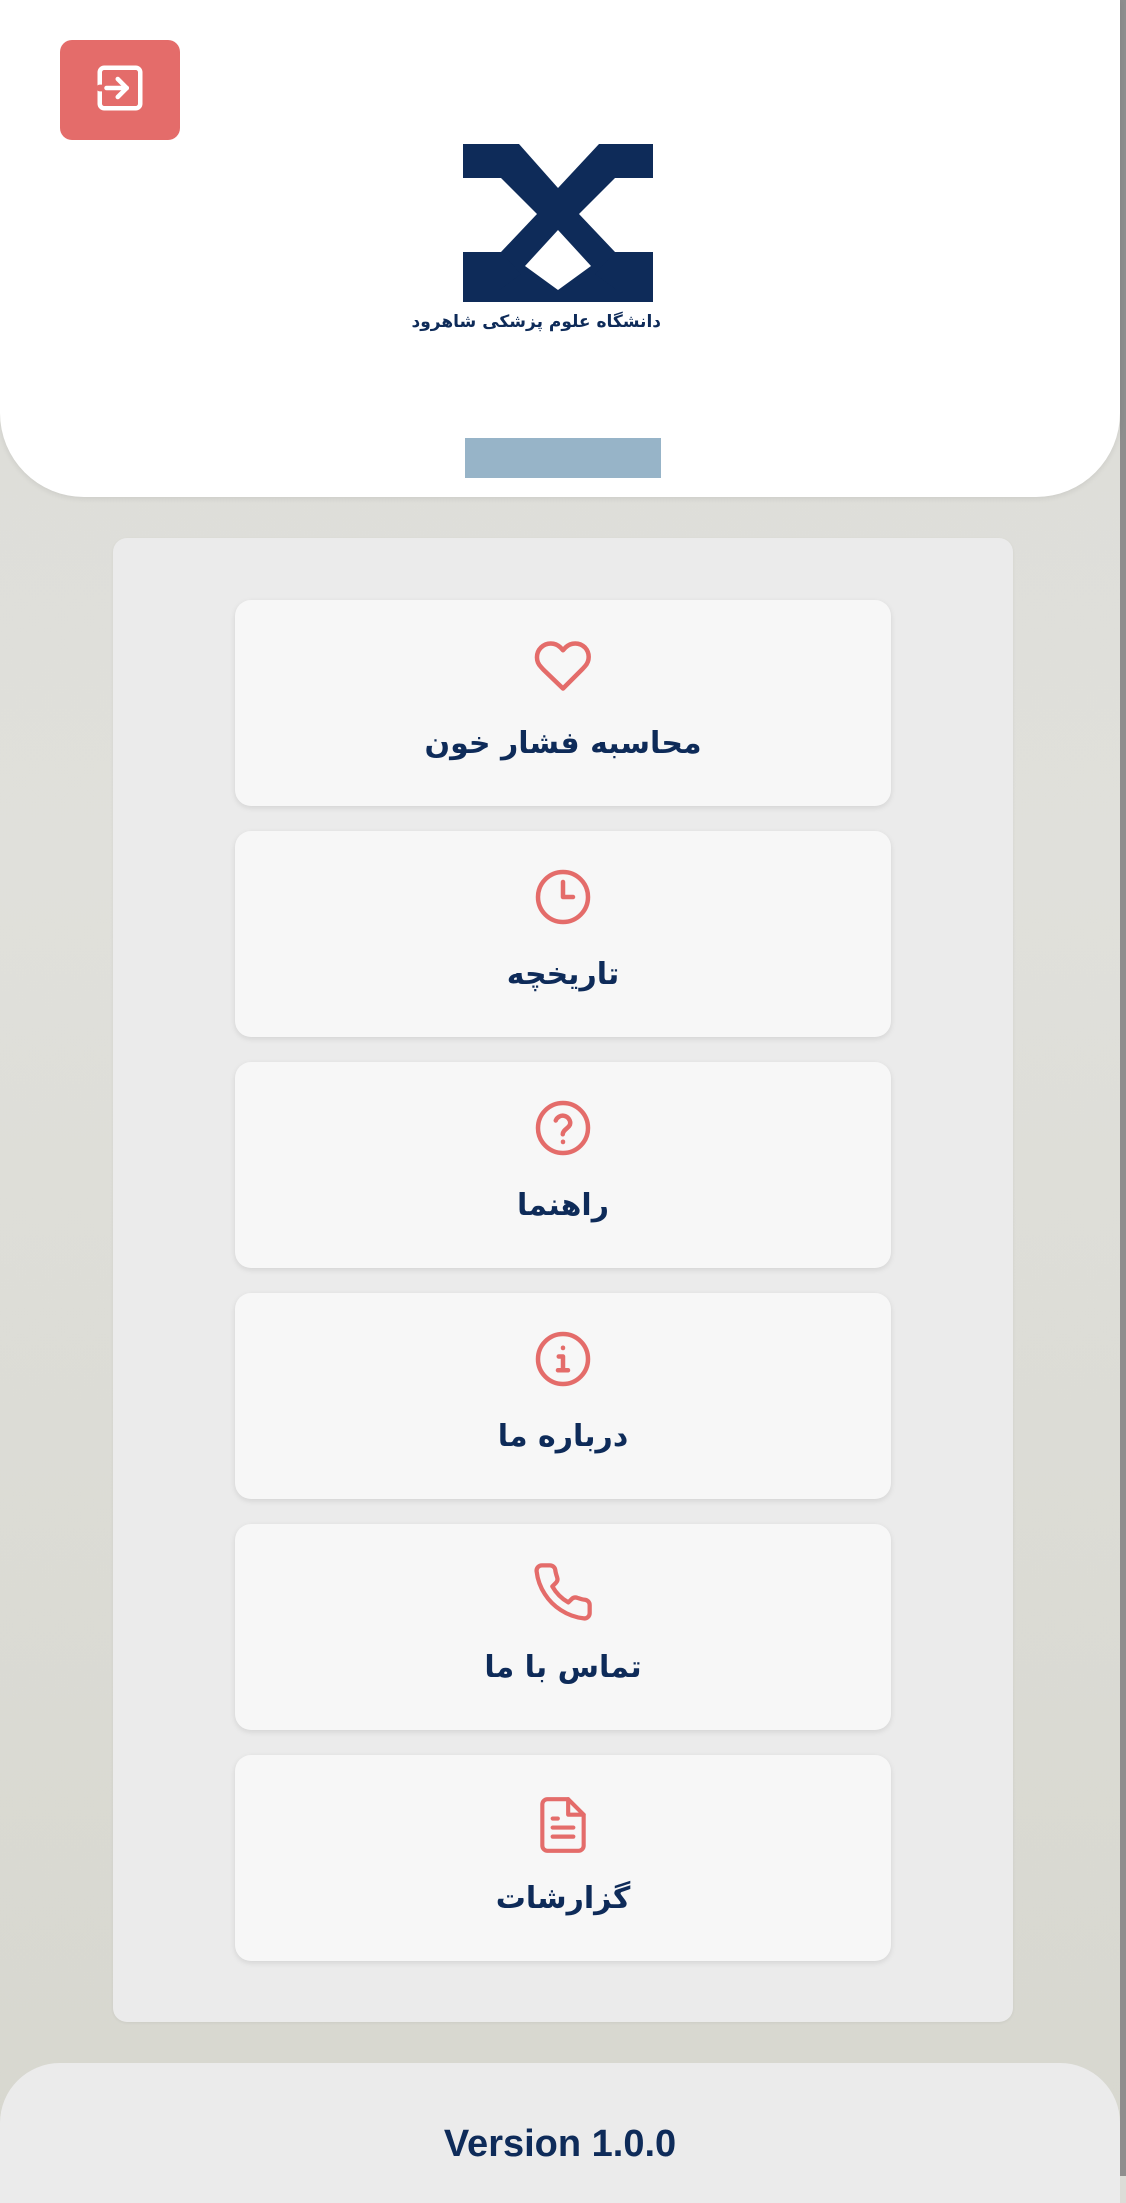  I want to click on menu-item-label: تاریخچه, so click(563, 974).